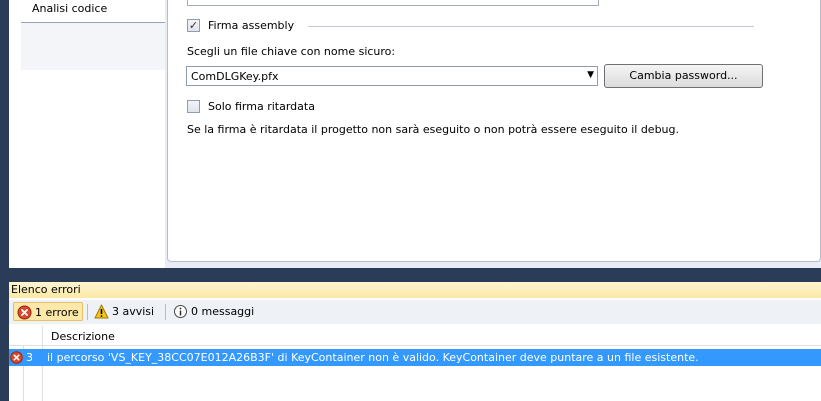  What do you see at coordinates (133, 311) in the screenshot?
I see `filter-warnings-label: 3 avvisi` at bounding box center [133, 311].